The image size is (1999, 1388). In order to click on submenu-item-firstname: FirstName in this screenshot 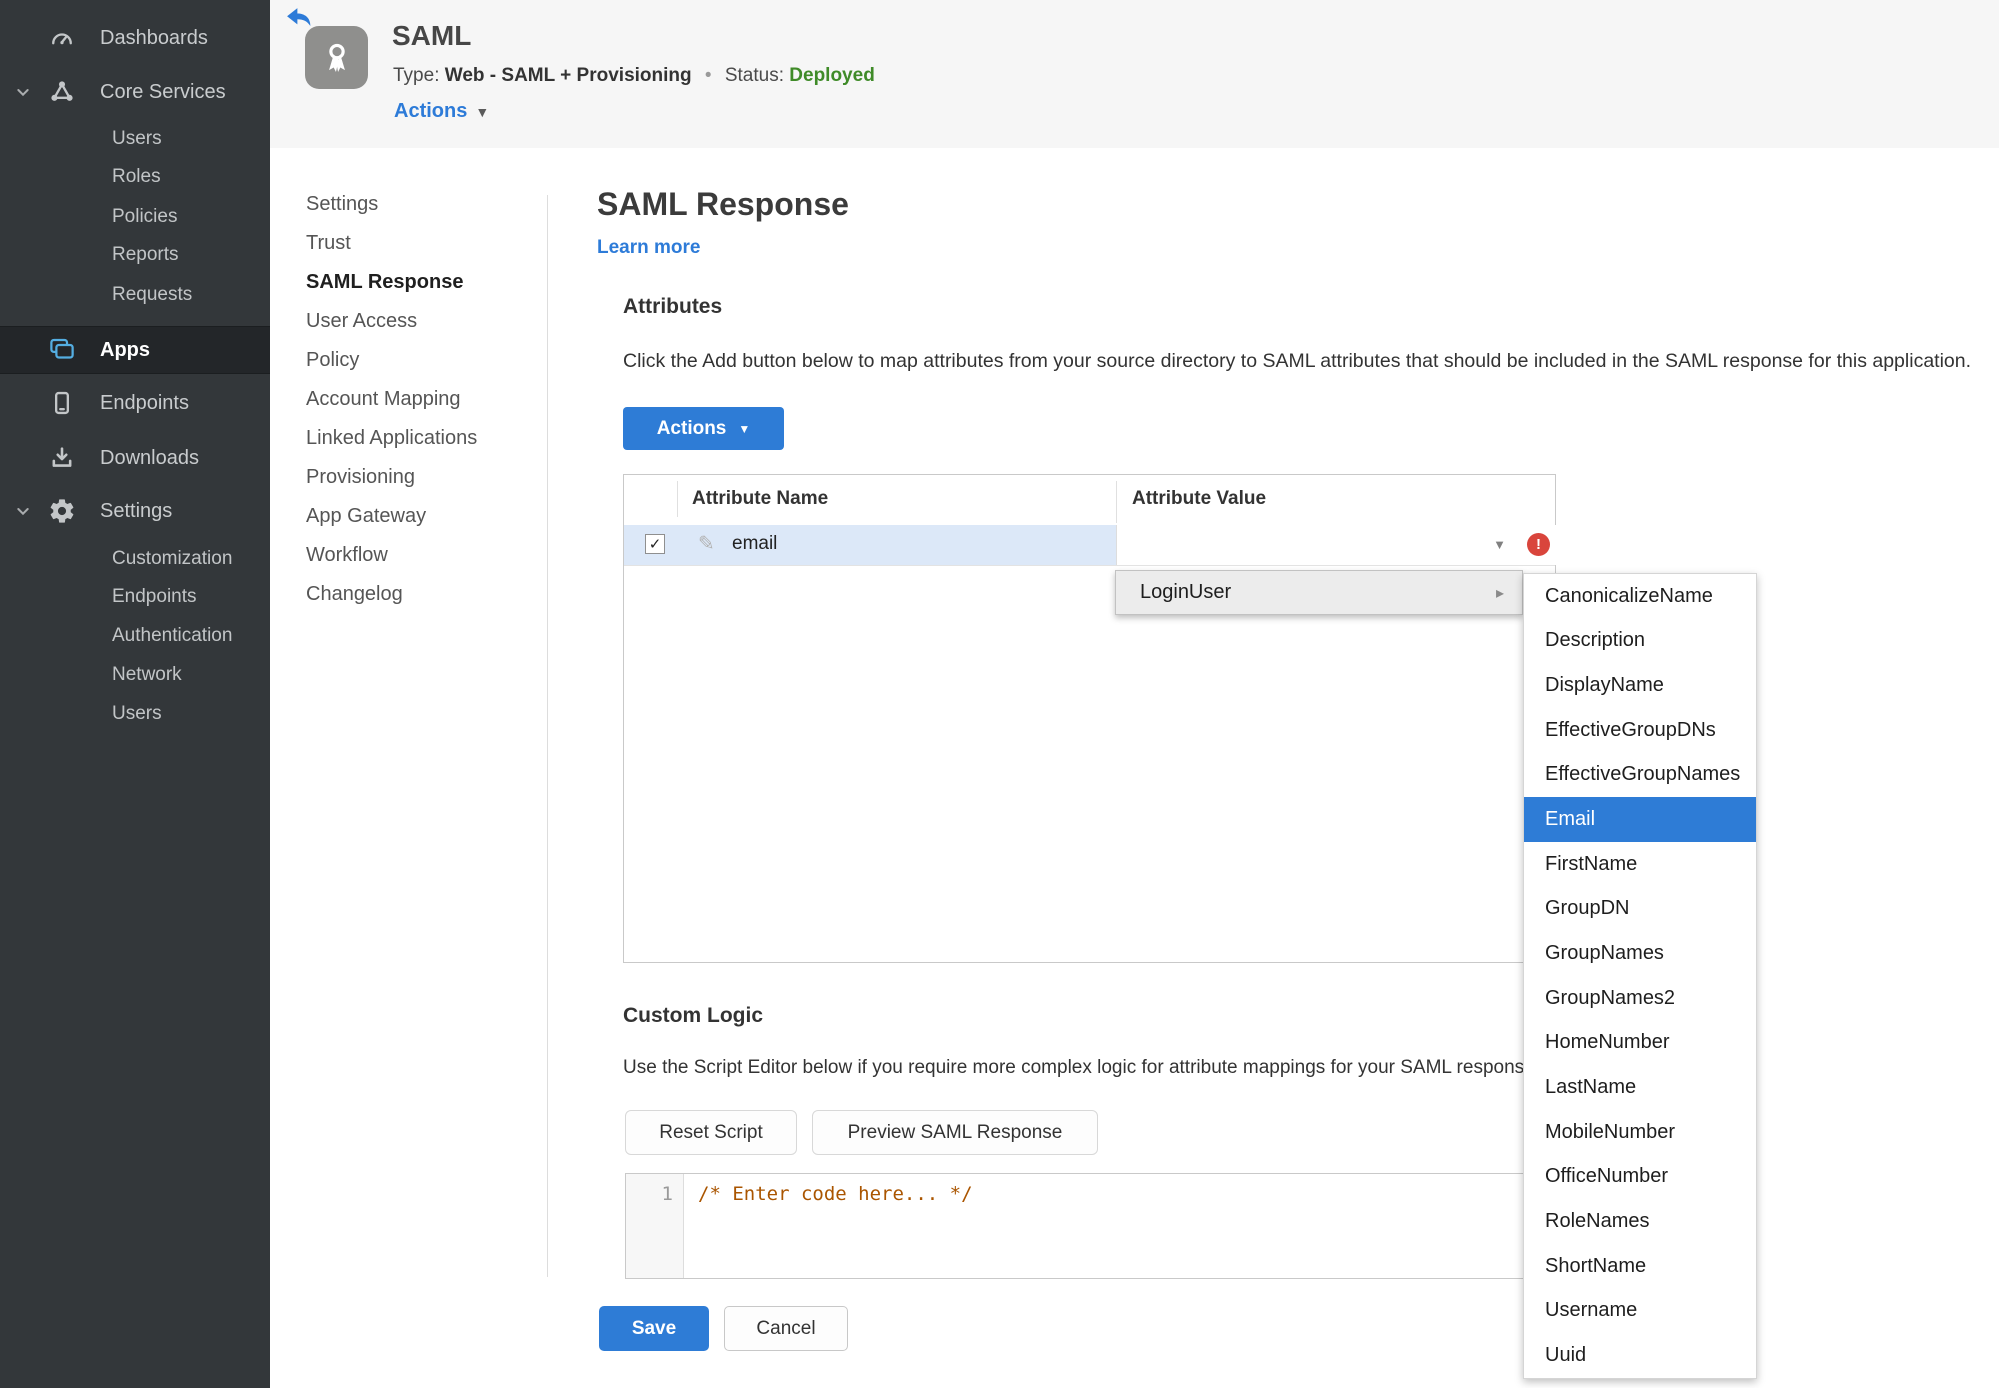, I will do `click(1640, 864)`.